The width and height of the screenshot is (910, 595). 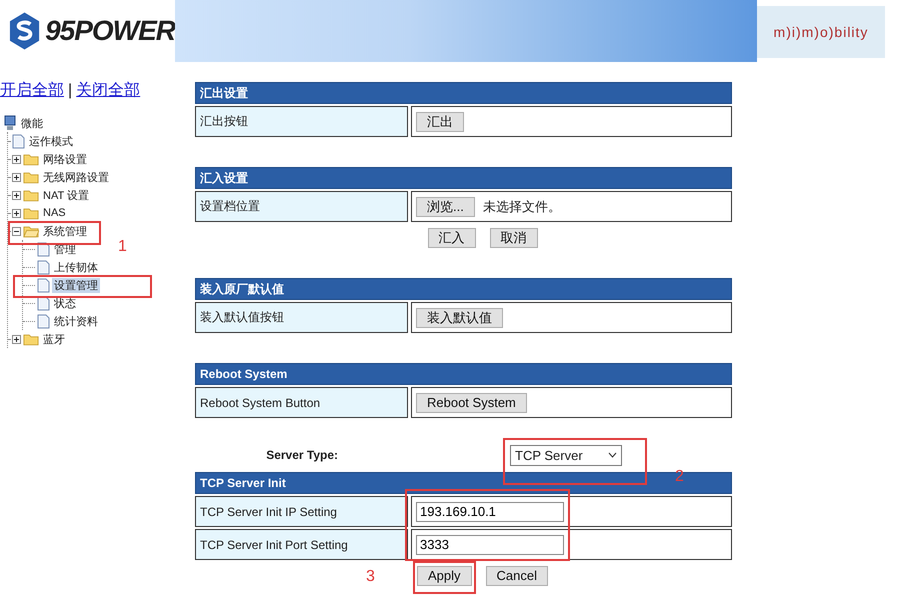 What do you see at coordinates (108, 90) in the screenshot?
I see `collapse-all-link: 关闭全部` at bounding box center [108, 90].